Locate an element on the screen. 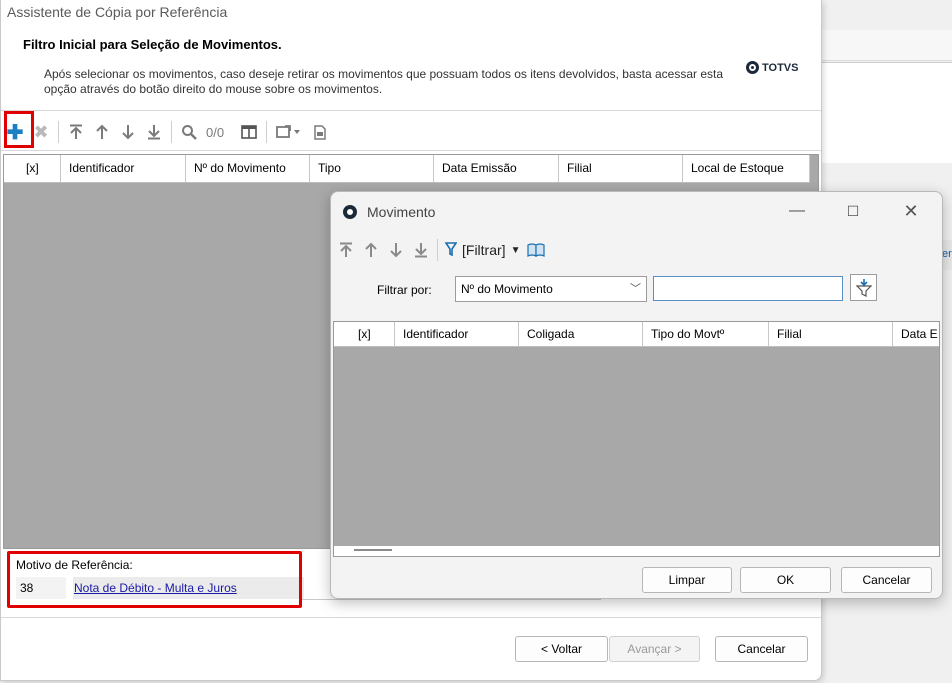 Image resolution: width=952 pixels, height=683 pixels. main-toolbar: ✚ ✖ 0/0 is located at coordinates (167, 132).